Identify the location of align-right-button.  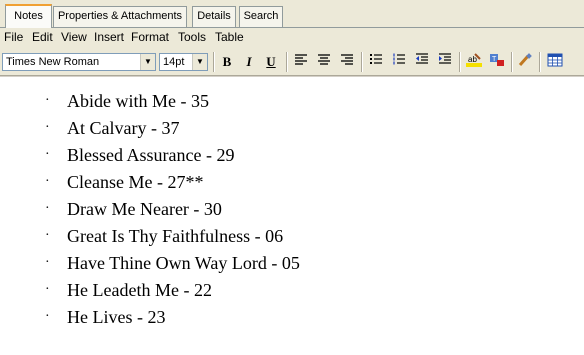
(347, 62).